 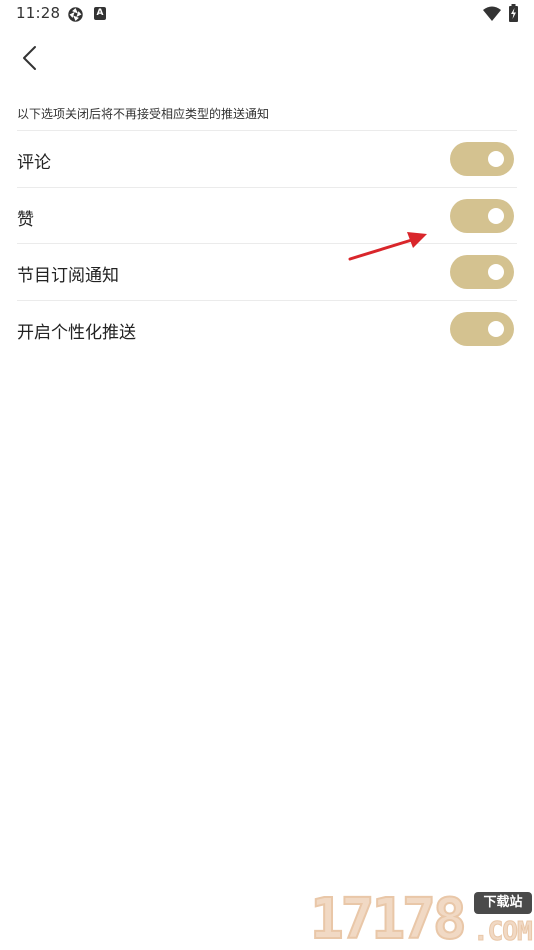 I want to click on toggle-personalized-push, so click(x=482, y=329).